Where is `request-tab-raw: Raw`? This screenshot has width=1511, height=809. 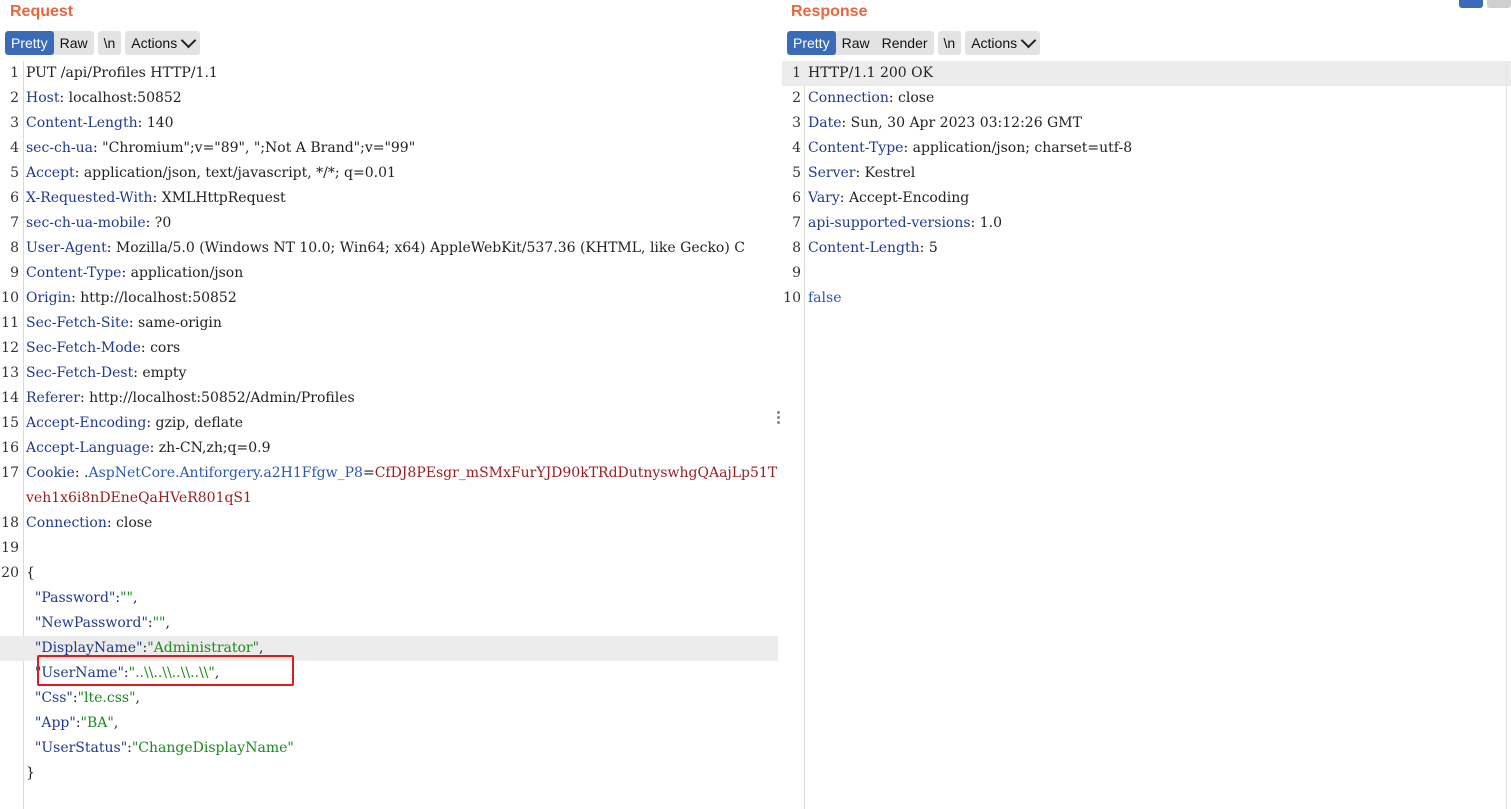
request-tab-raw: Raw is located at coordinates (73, 43).